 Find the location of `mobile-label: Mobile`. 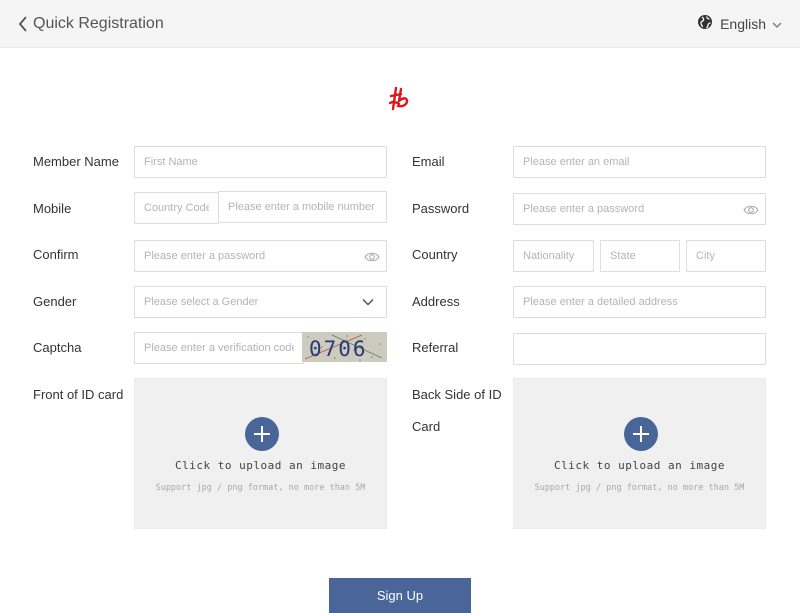

mobile-label: Mobile is located at coordinates (52, 208).